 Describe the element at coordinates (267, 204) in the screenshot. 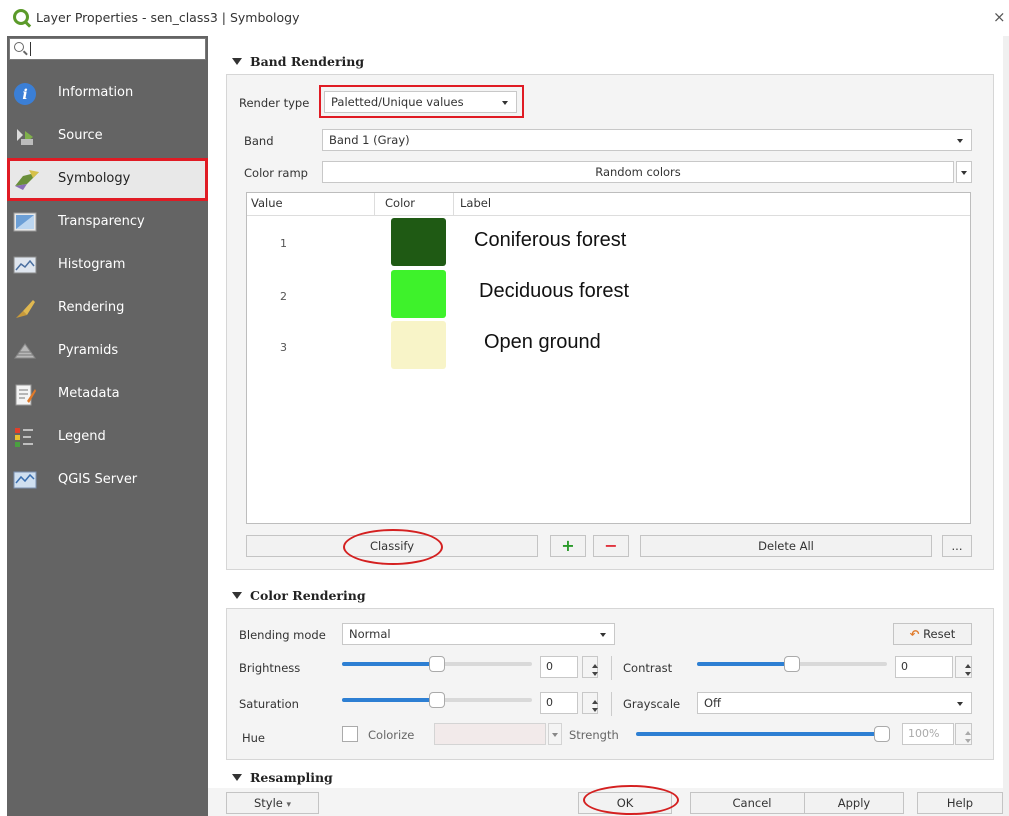

I see `column-header-value: Value` at that location.